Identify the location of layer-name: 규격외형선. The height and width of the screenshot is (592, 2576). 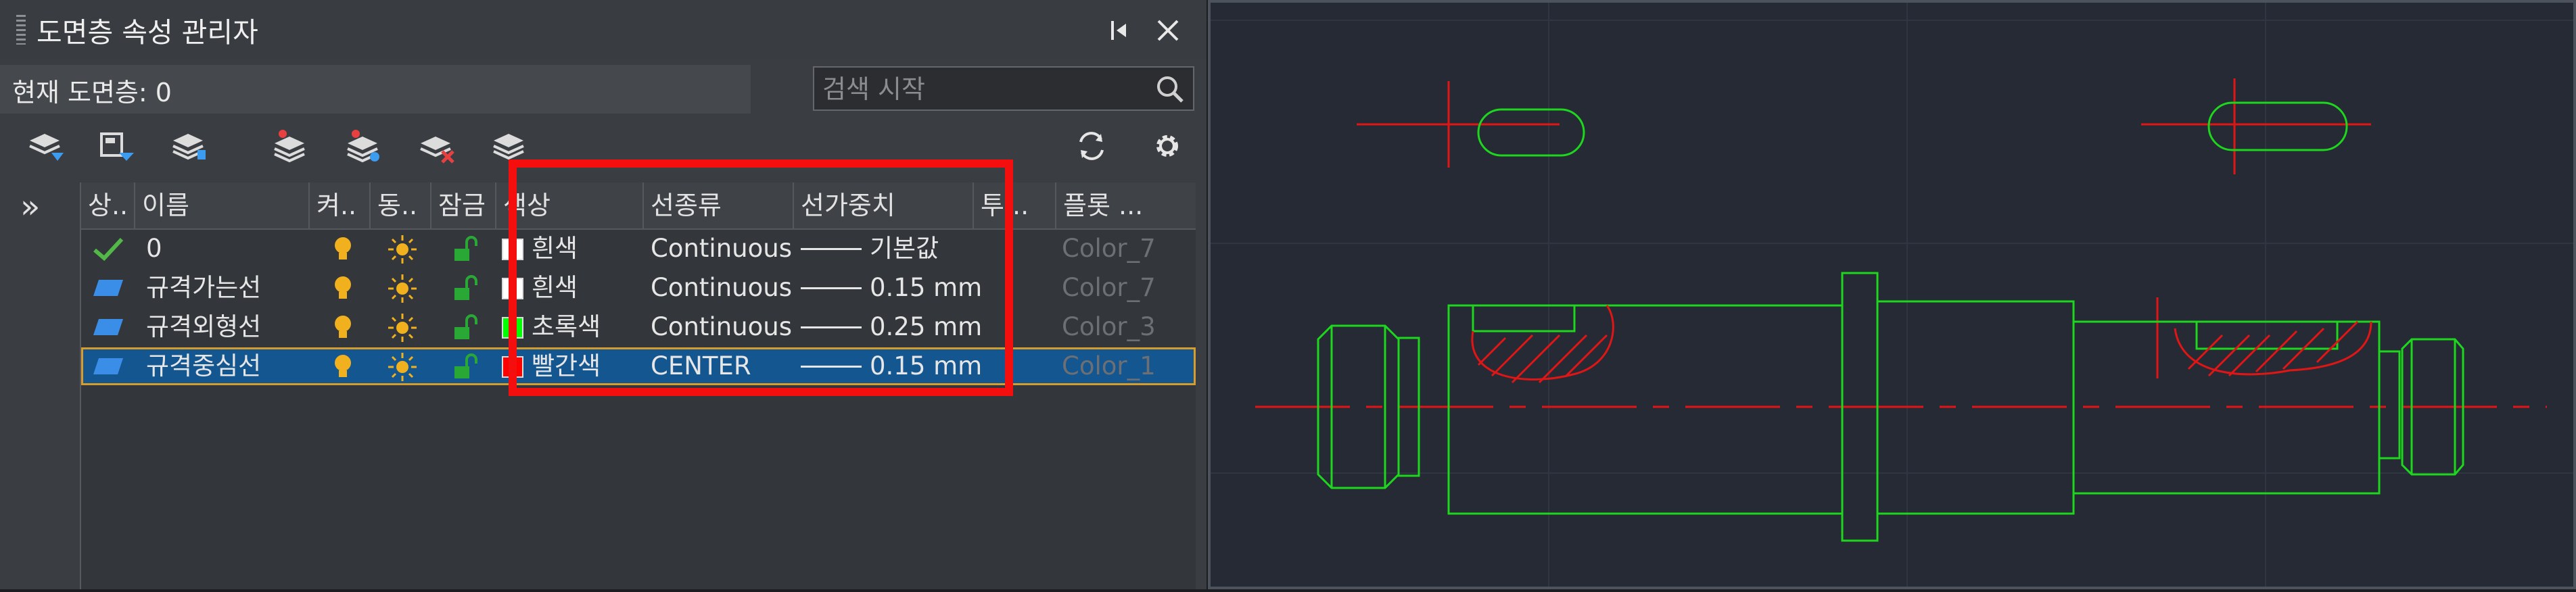
(203, 327).